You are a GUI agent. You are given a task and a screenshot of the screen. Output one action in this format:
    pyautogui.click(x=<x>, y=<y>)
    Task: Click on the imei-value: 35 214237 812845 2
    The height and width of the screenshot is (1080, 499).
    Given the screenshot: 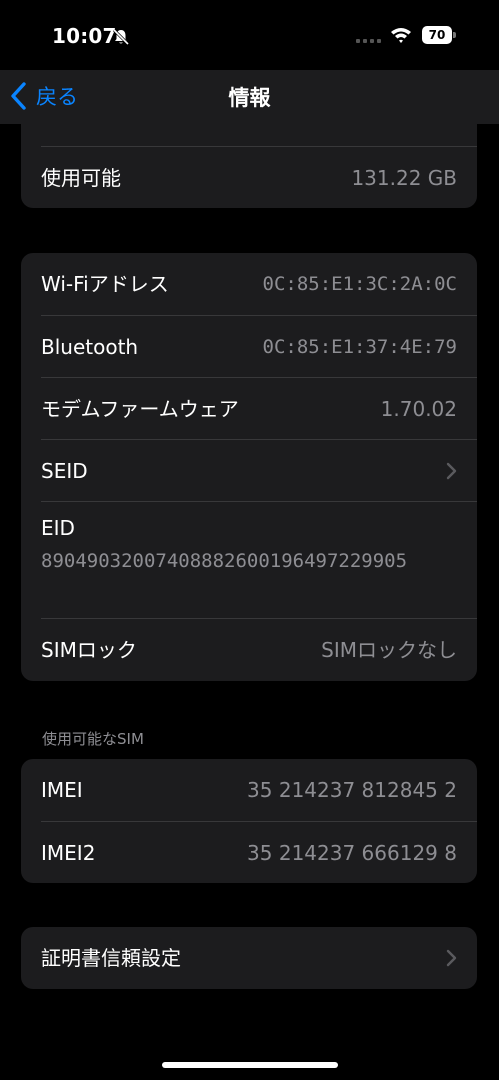 What is the action you would take?
    pyautogui.click(x=352, y=790)
    